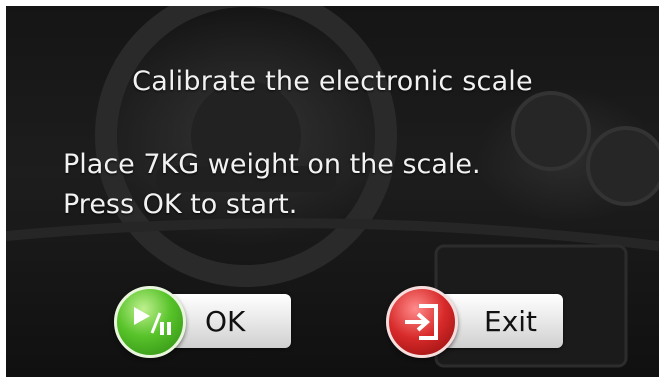 The image size is (665, 383). What do you see at coordinates (225, 321) in the screenshot?
I see `ok-button-label: OK` at bounding box center [225, 321].